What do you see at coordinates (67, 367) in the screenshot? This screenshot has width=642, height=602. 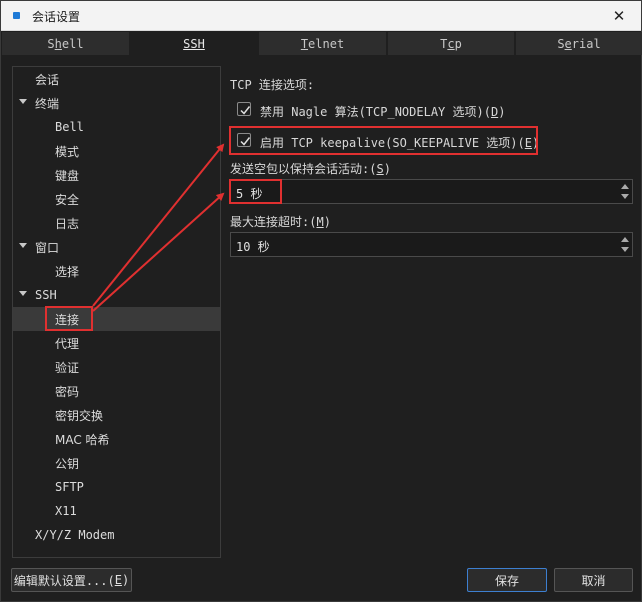 I see `tree-item-label: 验证` at bounding box center [67, 367].